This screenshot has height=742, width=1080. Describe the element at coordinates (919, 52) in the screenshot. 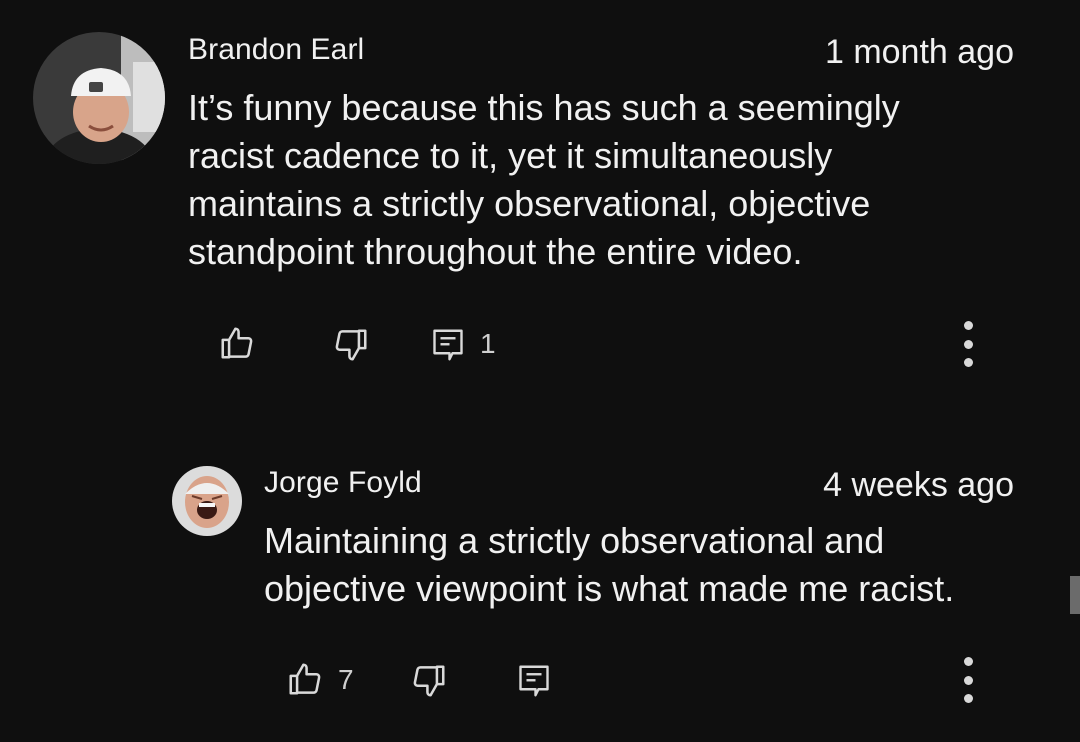

I see `comment-timestamp: 1 month ago` at that location.